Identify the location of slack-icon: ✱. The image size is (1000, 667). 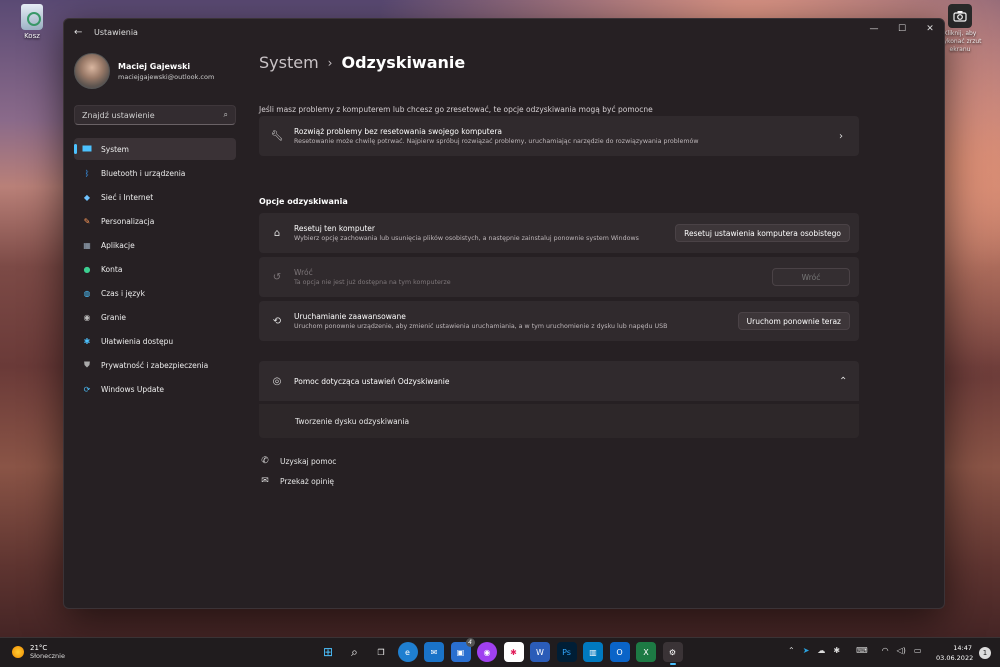
(513, 652).